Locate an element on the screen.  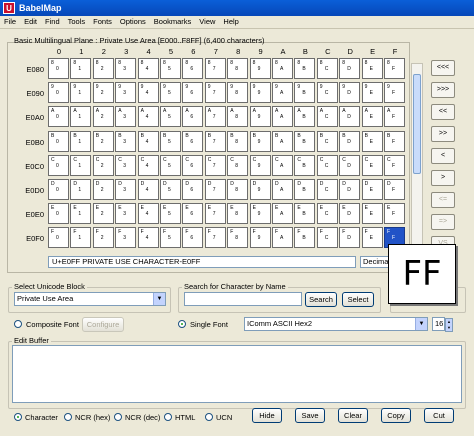
character-cell: F2 is located at coordinates (103, 238).